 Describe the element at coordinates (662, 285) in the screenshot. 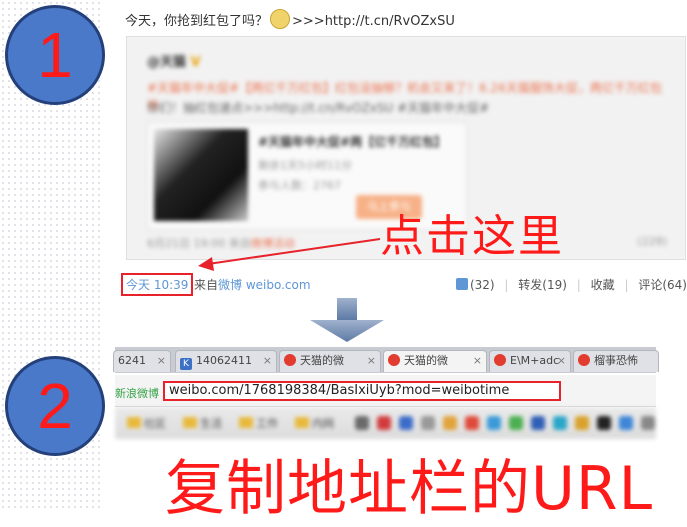

I see `comment-button: 评论(64)` at that location.